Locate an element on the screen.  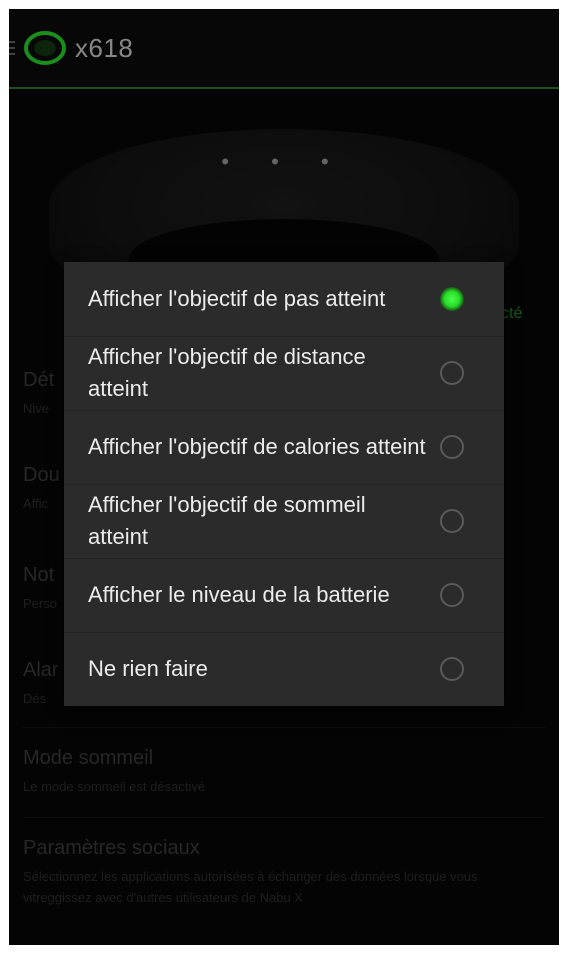
dialog-option: Ne rien faire is located at coordinates (284, 669).